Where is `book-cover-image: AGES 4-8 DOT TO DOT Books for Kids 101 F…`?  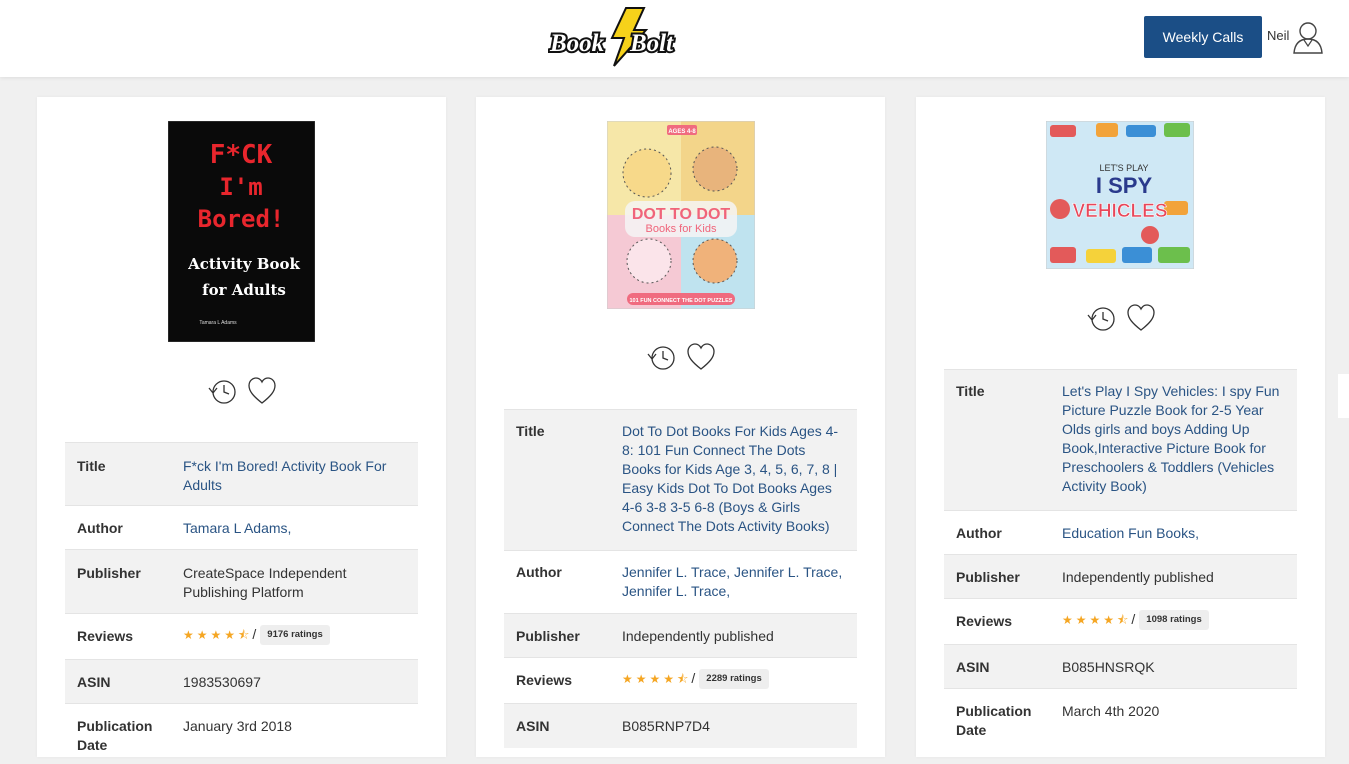
book-cover-image: AGES 4-8 DOT TO DOT Books for Kids 101 F… is located at coordinates (681, 215).